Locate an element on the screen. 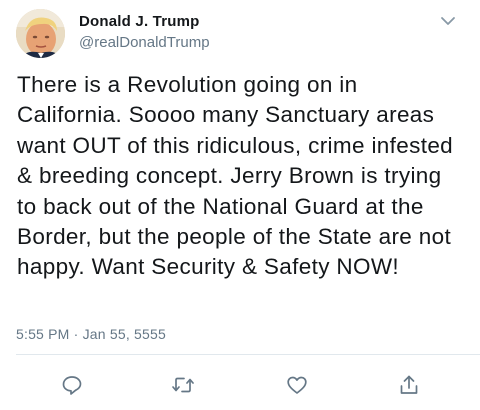 The width and height of the screenshot is (480, 410). reply-button is located at coordinates (72, 385).